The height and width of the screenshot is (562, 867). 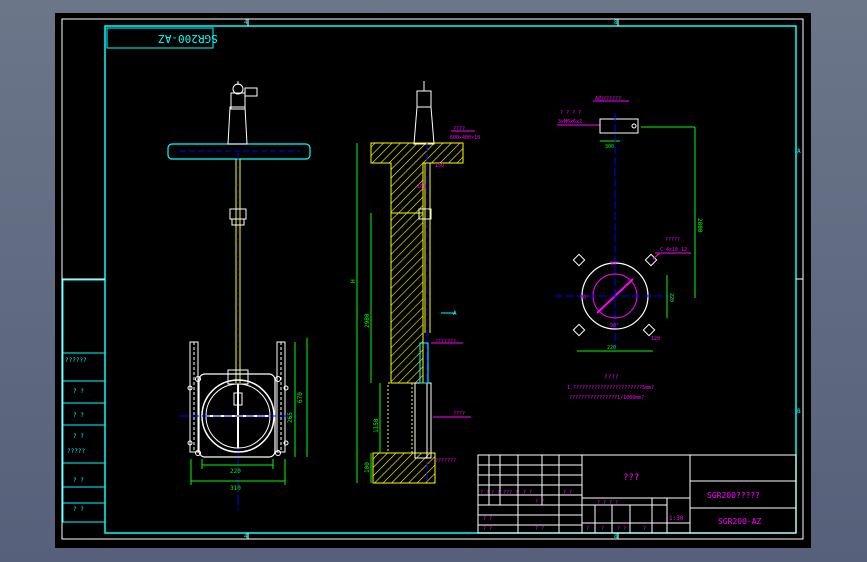 I want to click on detail-dim-bottom: 220, so click(x=611, y=348).